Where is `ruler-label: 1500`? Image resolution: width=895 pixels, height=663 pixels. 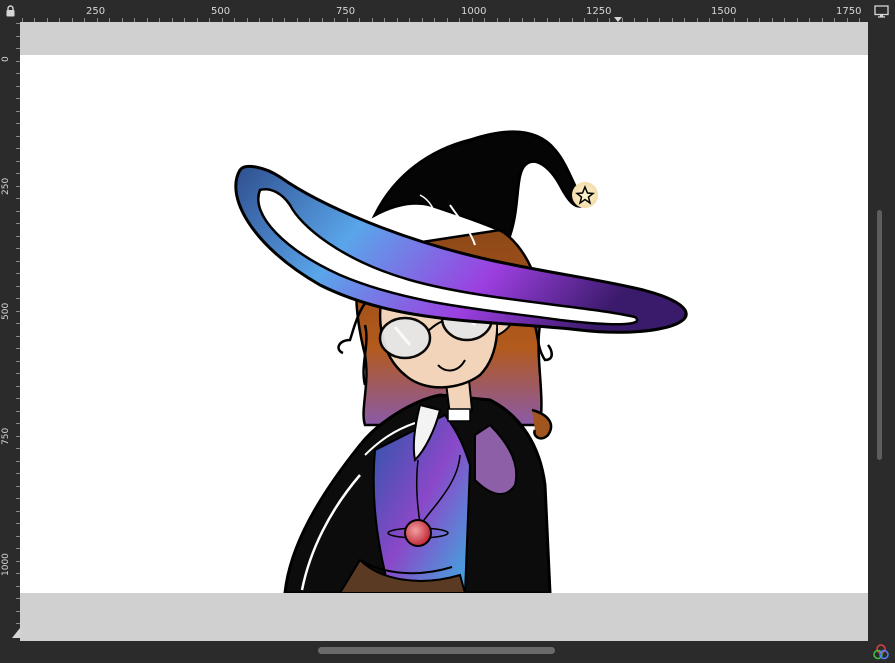
ruler-label: 1500 is located at coordinates (724, 11).